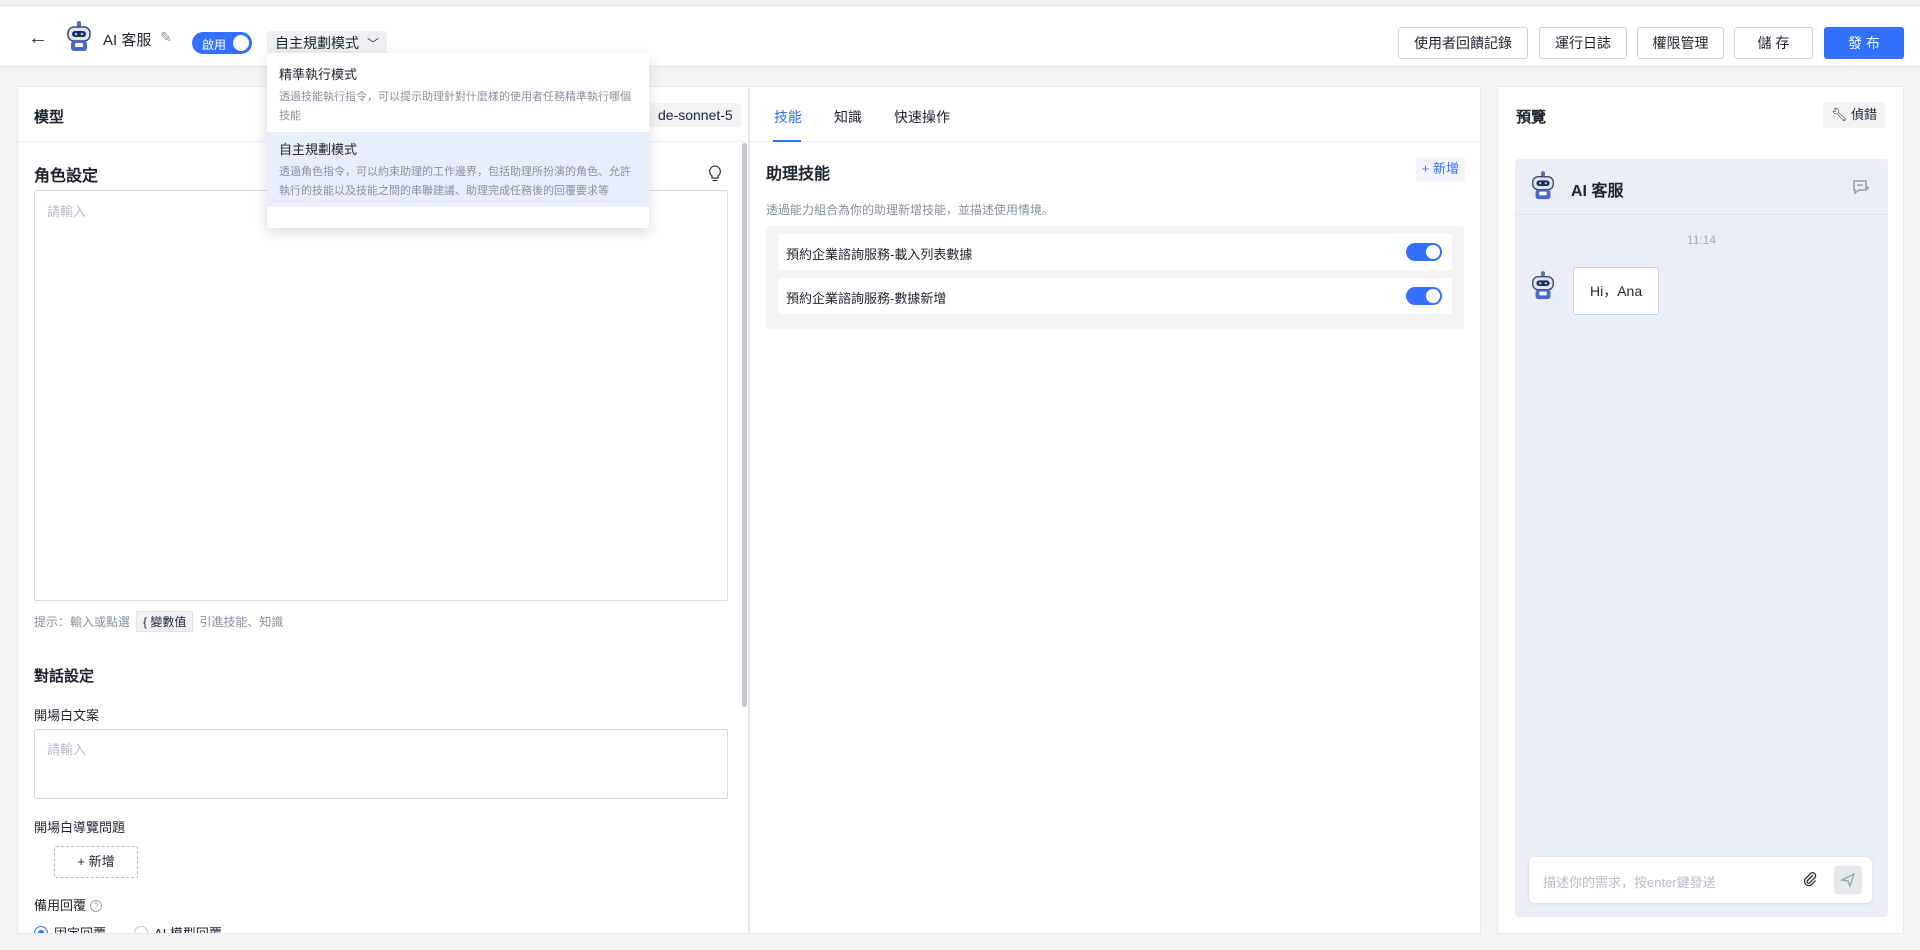 Image resolution: width=1920 pixels, height=950 pixels. Describe the element at coordinates (1810, 879) in the screenshot. I see `paperclip-icon` at that location.